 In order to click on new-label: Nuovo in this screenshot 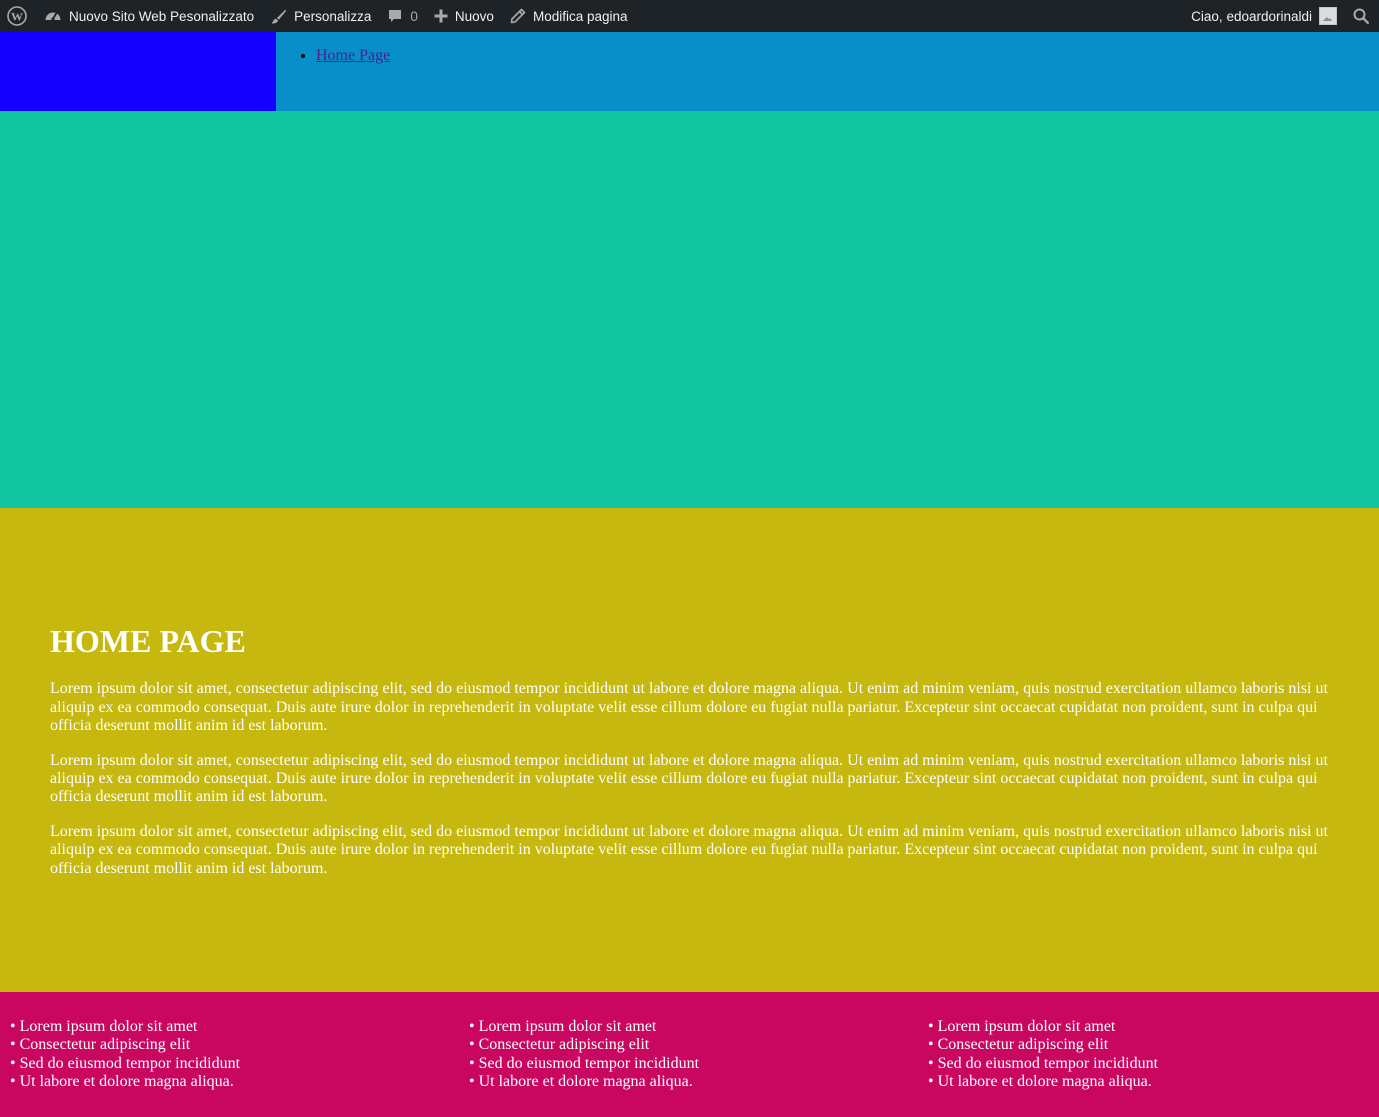, I will do `click(474, 16)`.